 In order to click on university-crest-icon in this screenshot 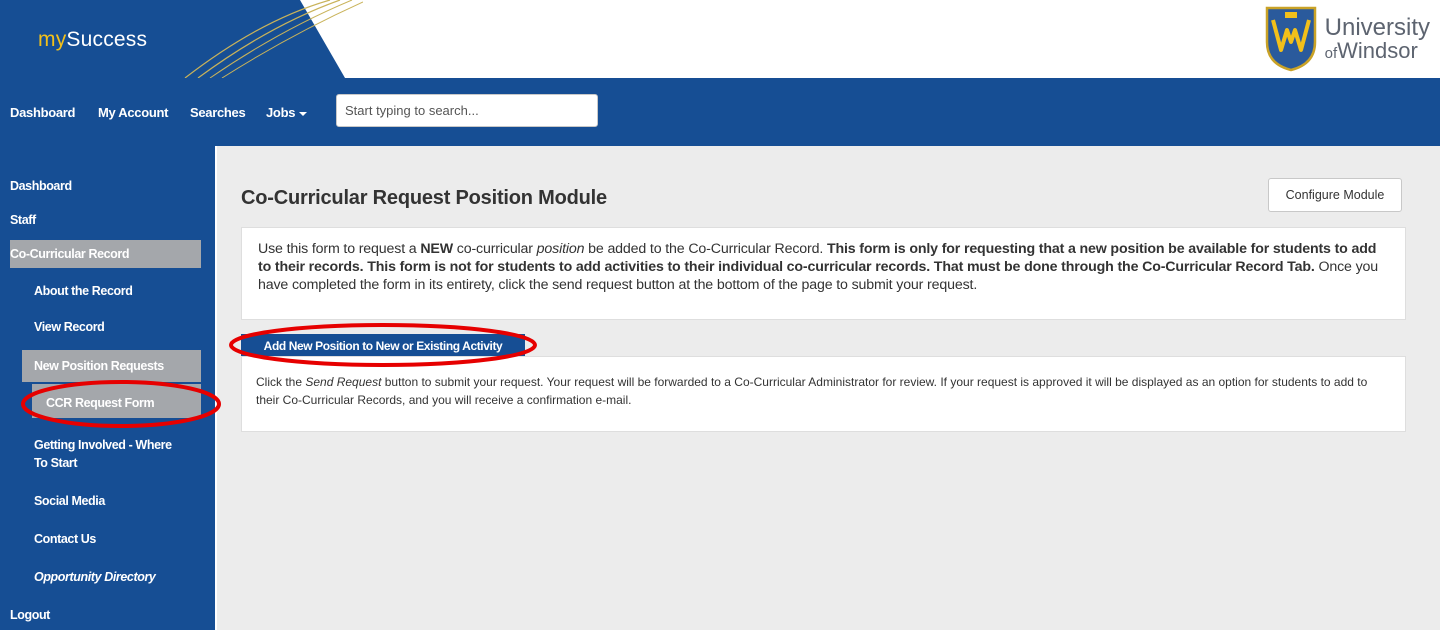, I will do `click(1290, 39)`.